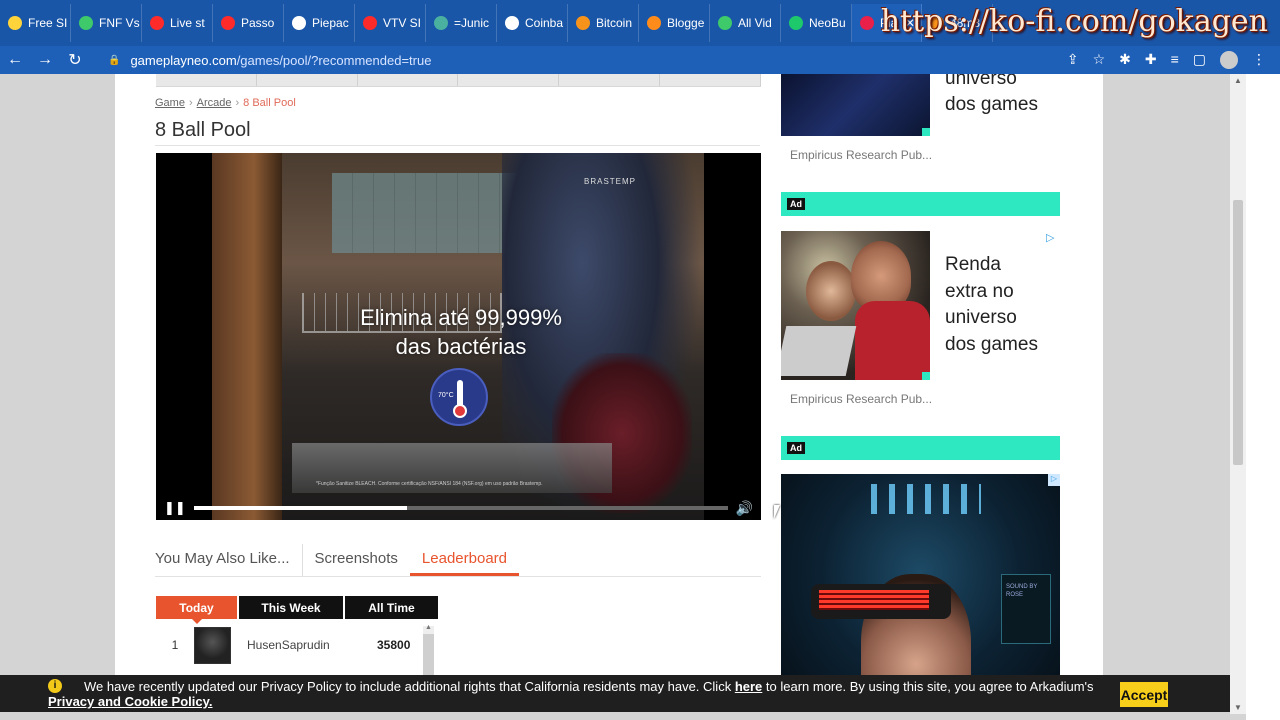 This screenshot has width=1280, height=720. I want to click on menu-icon: ⋮, so click(1259, 60).